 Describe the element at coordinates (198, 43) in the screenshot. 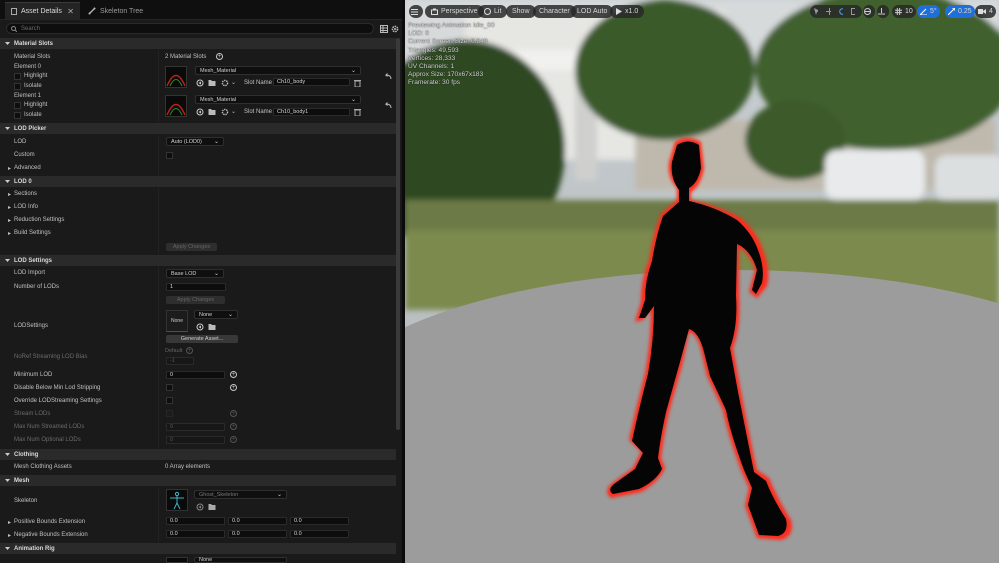

I see `section-material-slots: Material Slots` at that location.